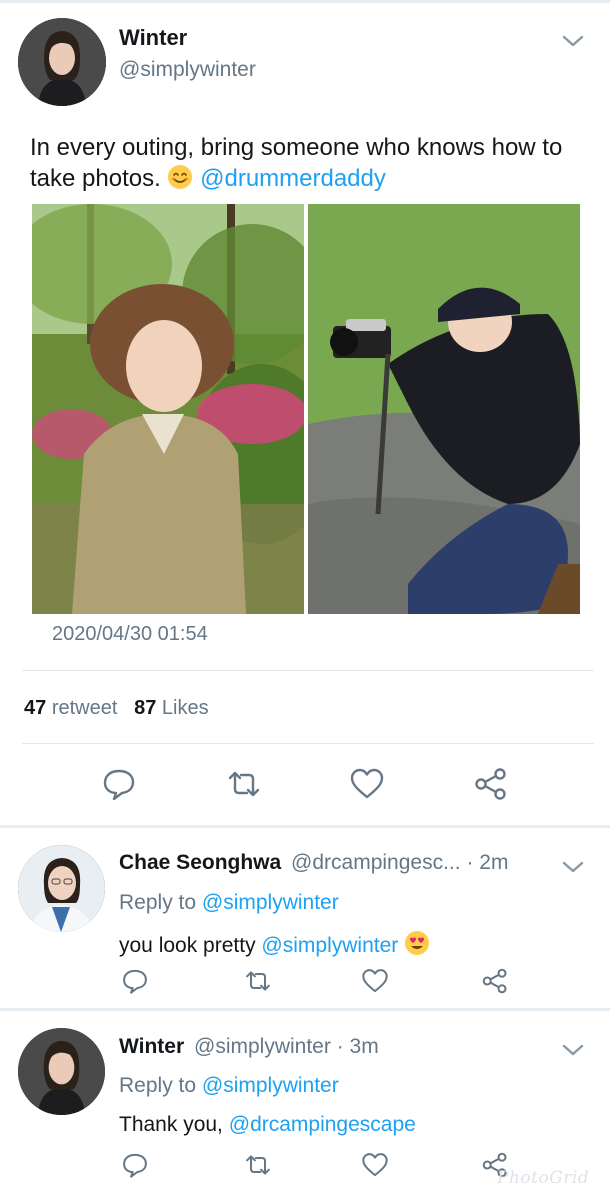  I want to click on reply-text: you look pretty @simplywinter, so click(274, 944).